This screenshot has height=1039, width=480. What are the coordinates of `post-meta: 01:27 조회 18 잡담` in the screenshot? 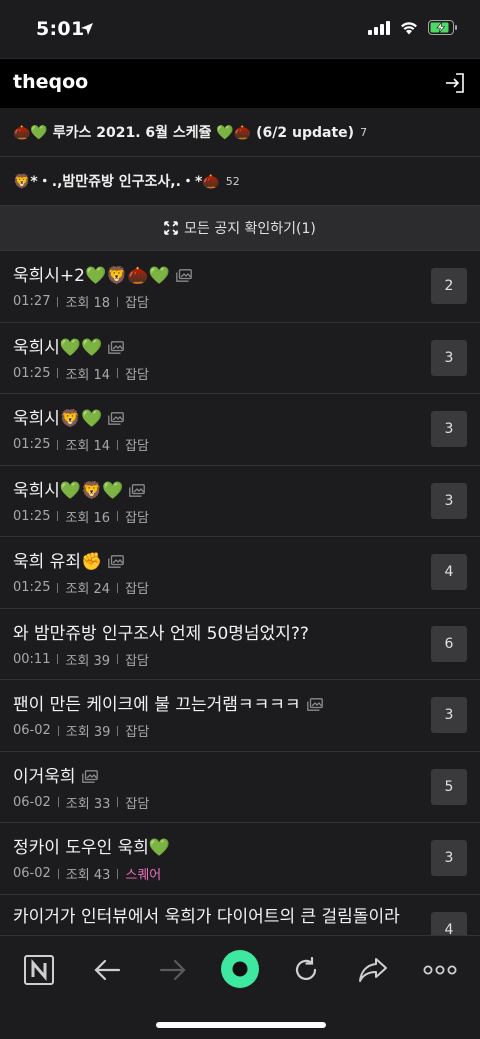 It's located at (81, 301).